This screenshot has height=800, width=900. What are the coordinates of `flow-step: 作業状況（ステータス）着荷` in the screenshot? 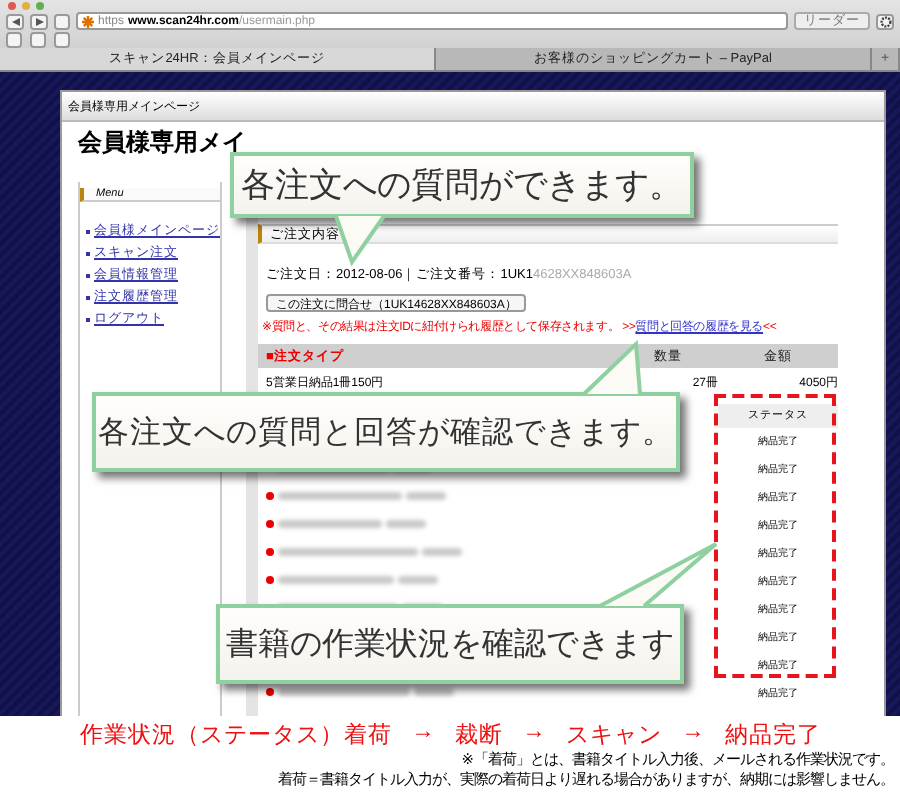 It's located at (235, 735).